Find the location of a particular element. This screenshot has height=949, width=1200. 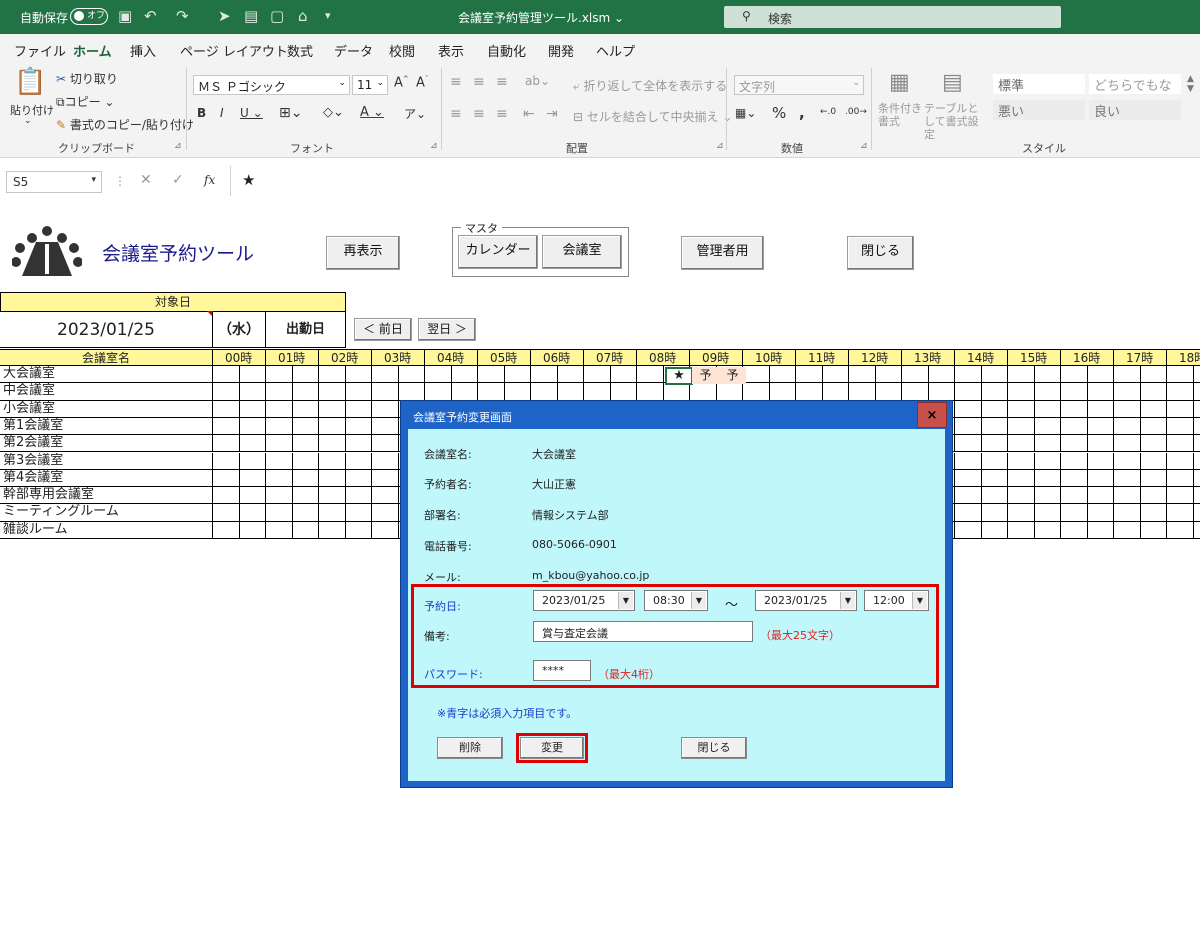

target-date-cell: 2023/01/25 is located at coordinates (106, 330).